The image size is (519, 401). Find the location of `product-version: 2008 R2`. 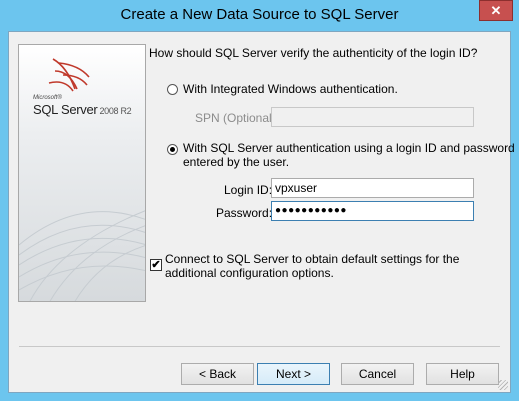

product-version: 2008 R2 is located at coordinates (115, 111).